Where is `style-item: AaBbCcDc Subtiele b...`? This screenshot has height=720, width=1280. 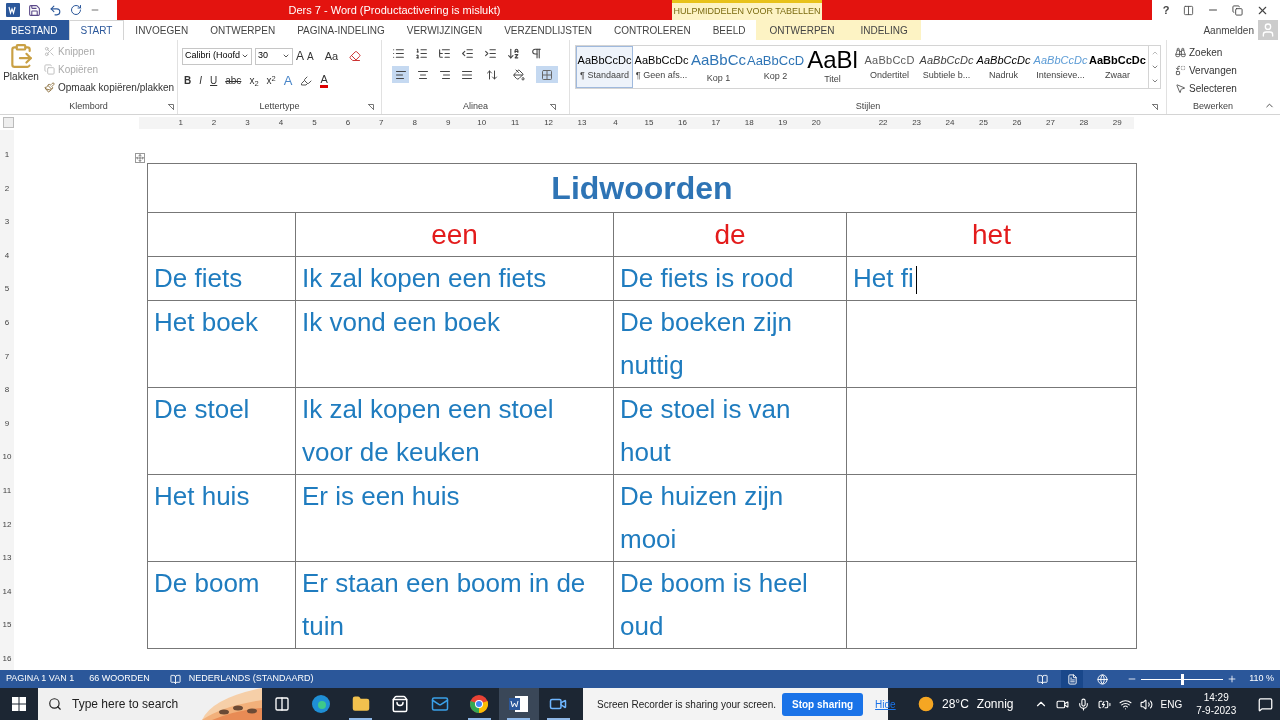 style-item: AaBbCcDc Subtiele b... is located at coordinates (946, 67).